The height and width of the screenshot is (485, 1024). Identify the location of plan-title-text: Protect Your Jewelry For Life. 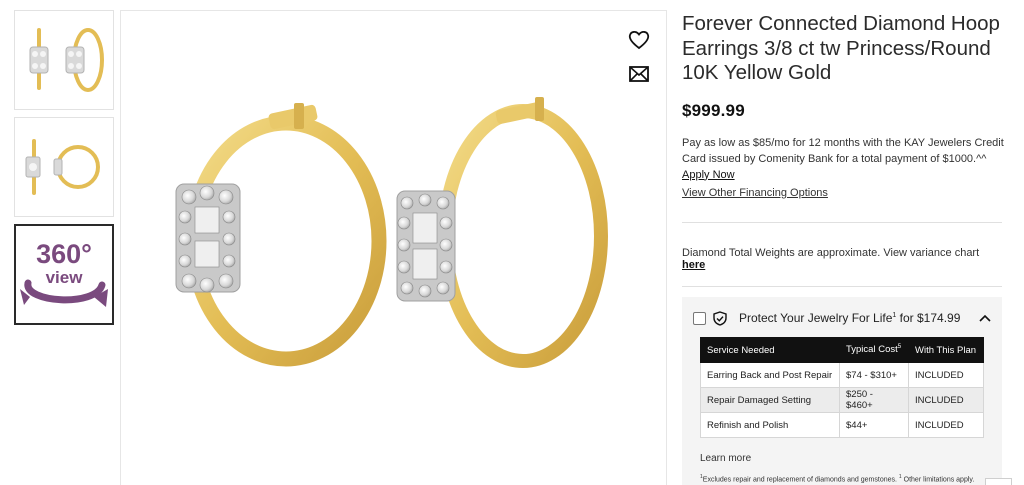
(816, 318).